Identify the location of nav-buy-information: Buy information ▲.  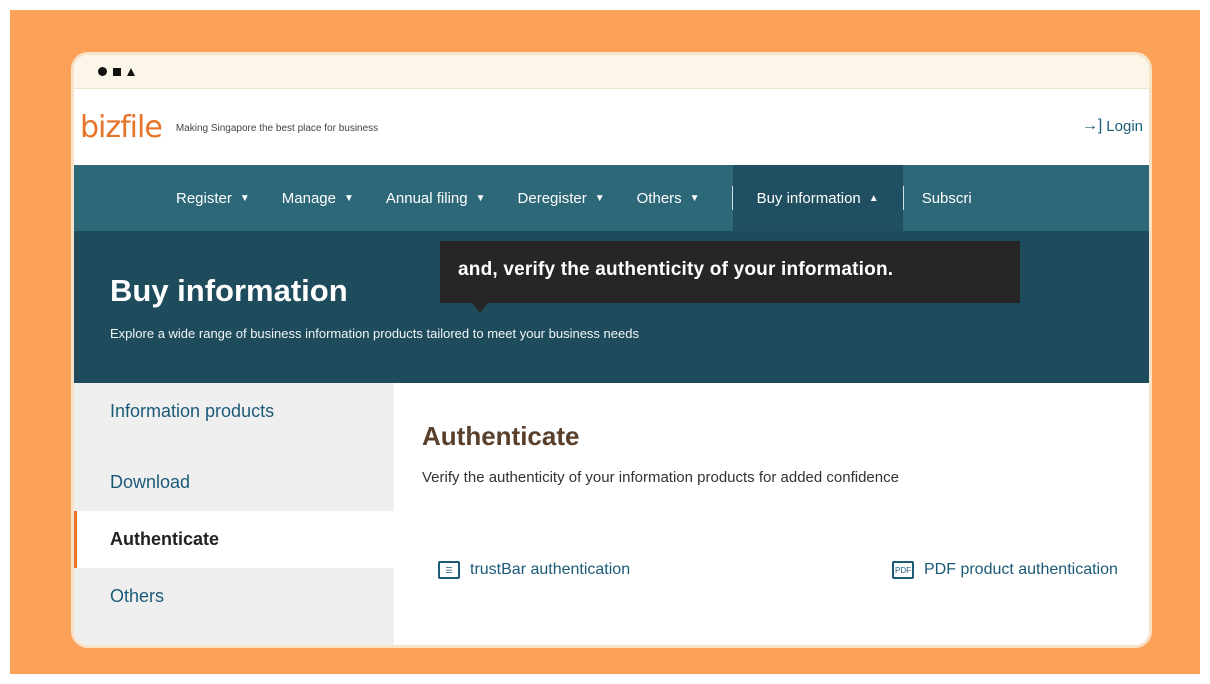
(817, 198).